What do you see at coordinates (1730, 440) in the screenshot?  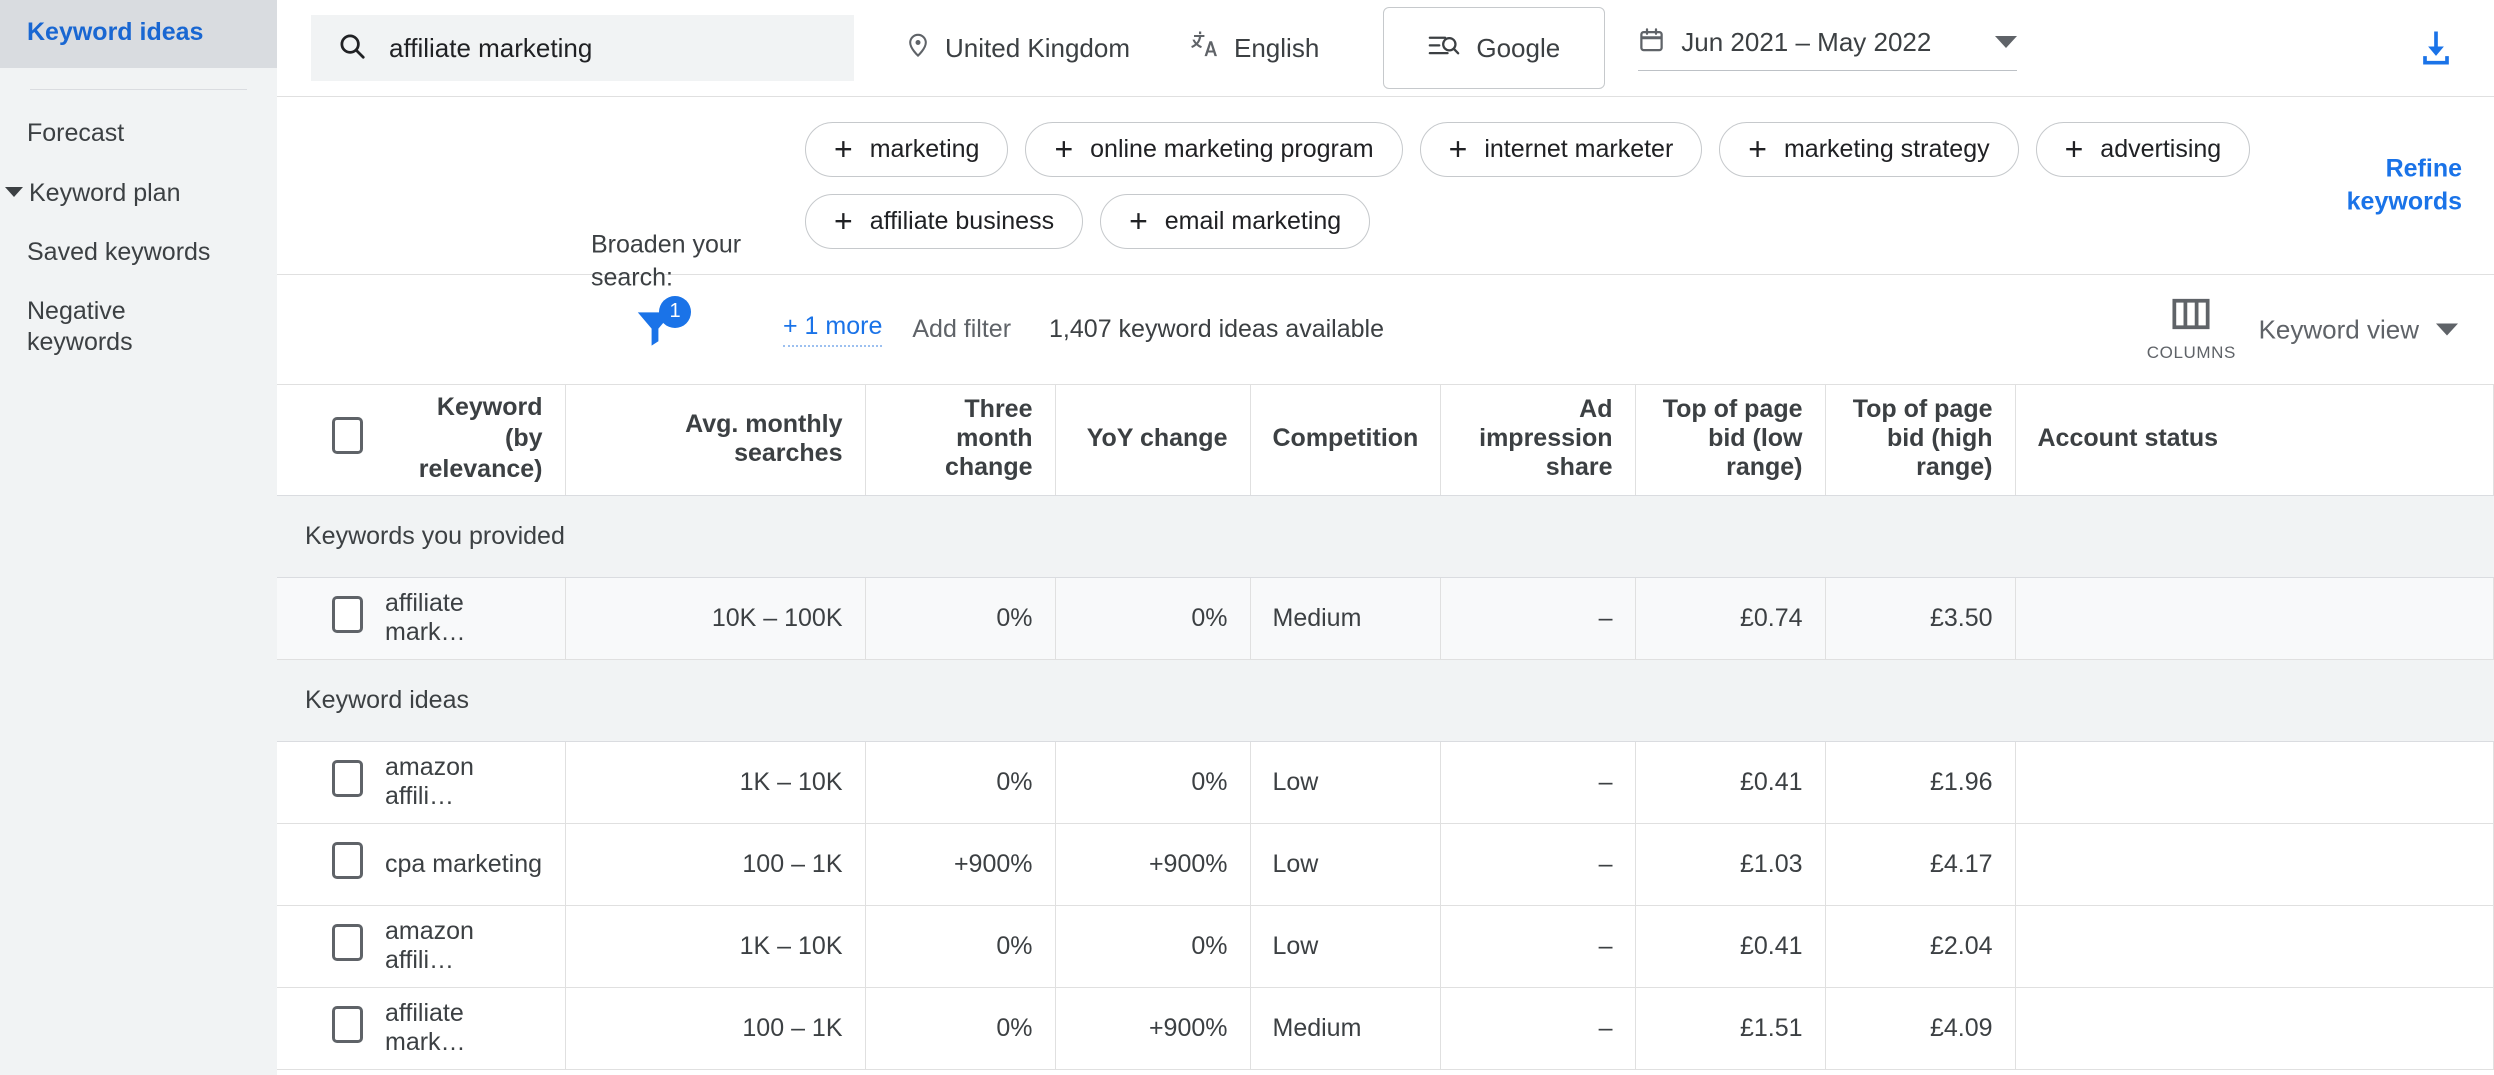 I see `column-header-bid-low: Top of page bid (low range)` at bounding box center [1730, 440].